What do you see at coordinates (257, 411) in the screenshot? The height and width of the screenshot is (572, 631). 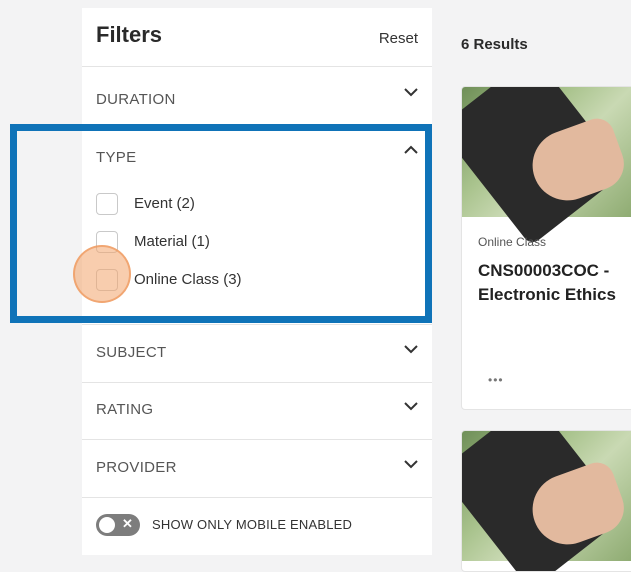 I see `section-rating: RATING` at bounding box center [257, 411].